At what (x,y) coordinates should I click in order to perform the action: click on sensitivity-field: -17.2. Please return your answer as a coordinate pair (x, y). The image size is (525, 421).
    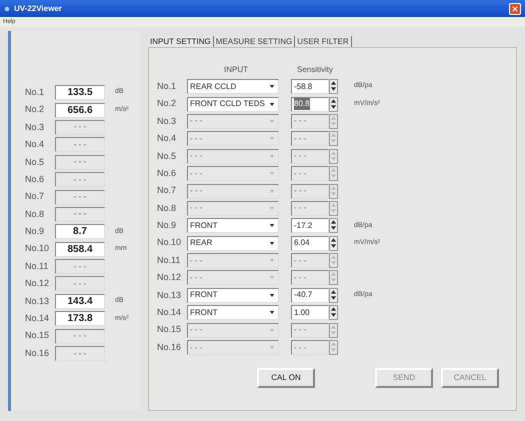
    Looking at the image, I should click on (310, 226).